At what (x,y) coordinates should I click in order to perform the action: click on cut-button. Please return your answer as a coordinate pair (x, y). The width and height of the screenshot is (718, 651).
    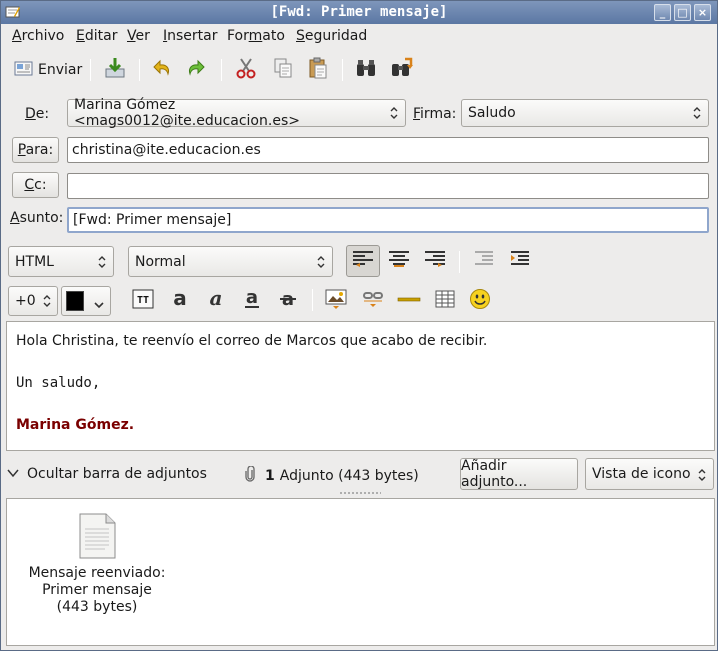
    Looking at the image, I should click on (246, 70).